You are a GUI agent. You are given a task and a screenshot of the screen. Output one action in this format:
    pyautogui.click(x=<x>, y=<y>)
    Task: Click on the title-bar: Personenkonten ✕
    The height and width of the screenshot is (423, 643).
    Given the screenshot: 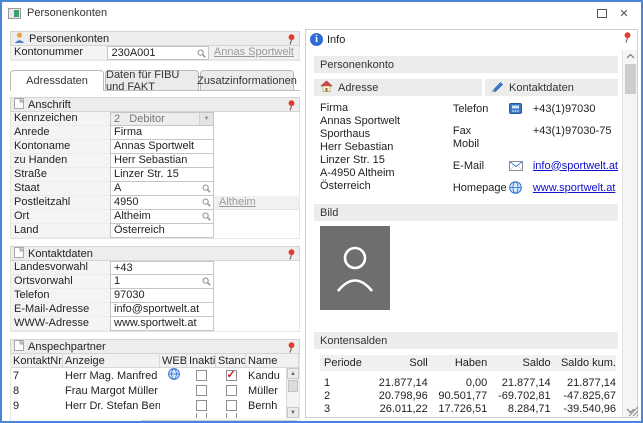 What is the action you would take?
    pyautogui.click(x=321, y=13)
    